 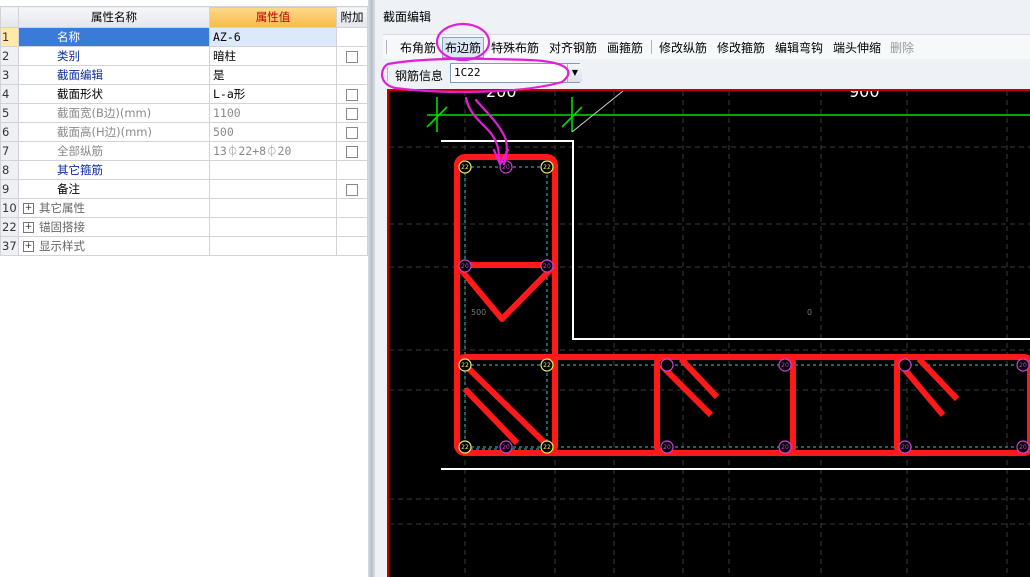 I want to click on axis-label-mid: 0, so click(x=809, y=312).